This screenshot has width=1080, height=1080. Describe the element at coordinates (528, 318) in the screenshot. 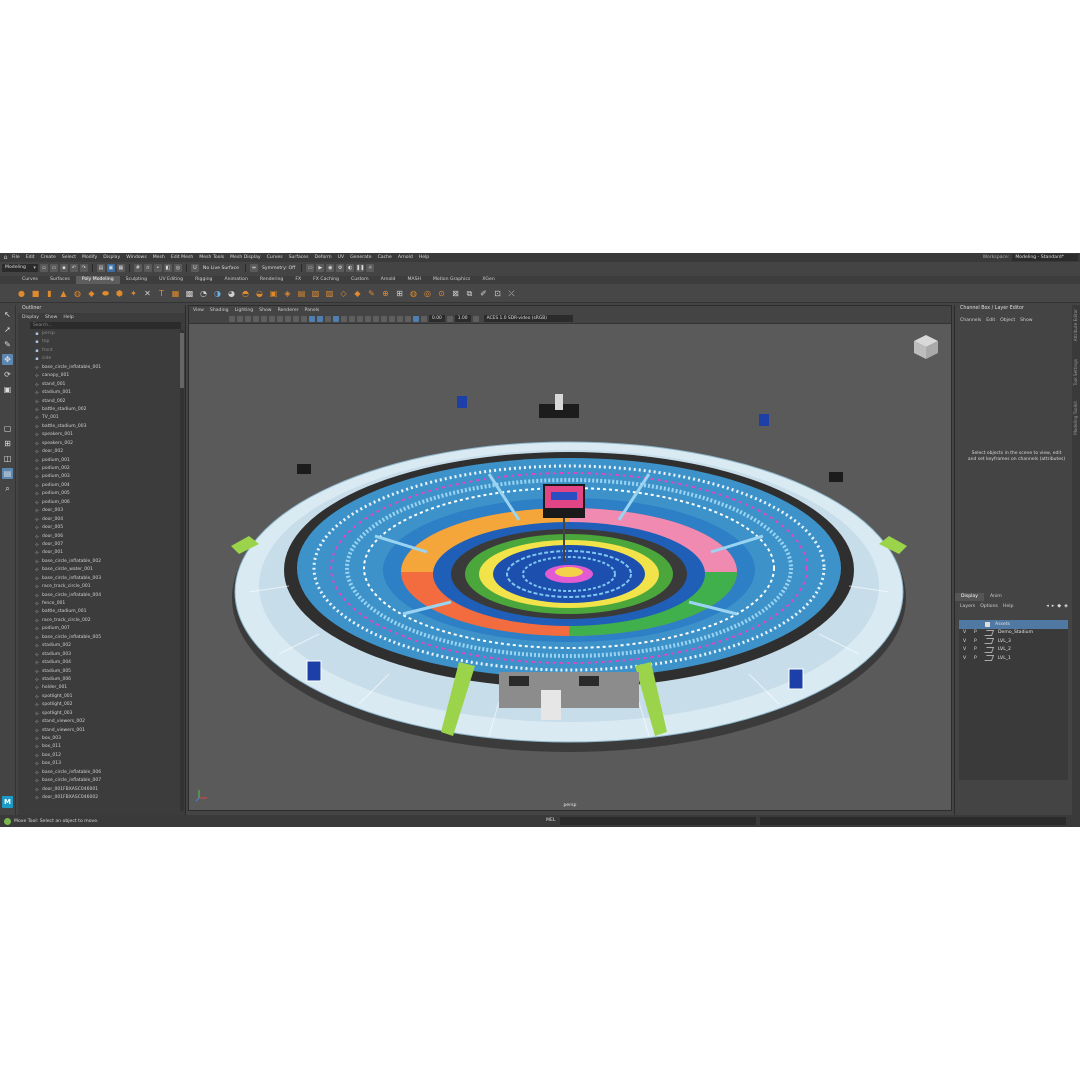

I see `view-transform-dropdown: ACES 1.0 SDR-video (sRGB)` at that location.